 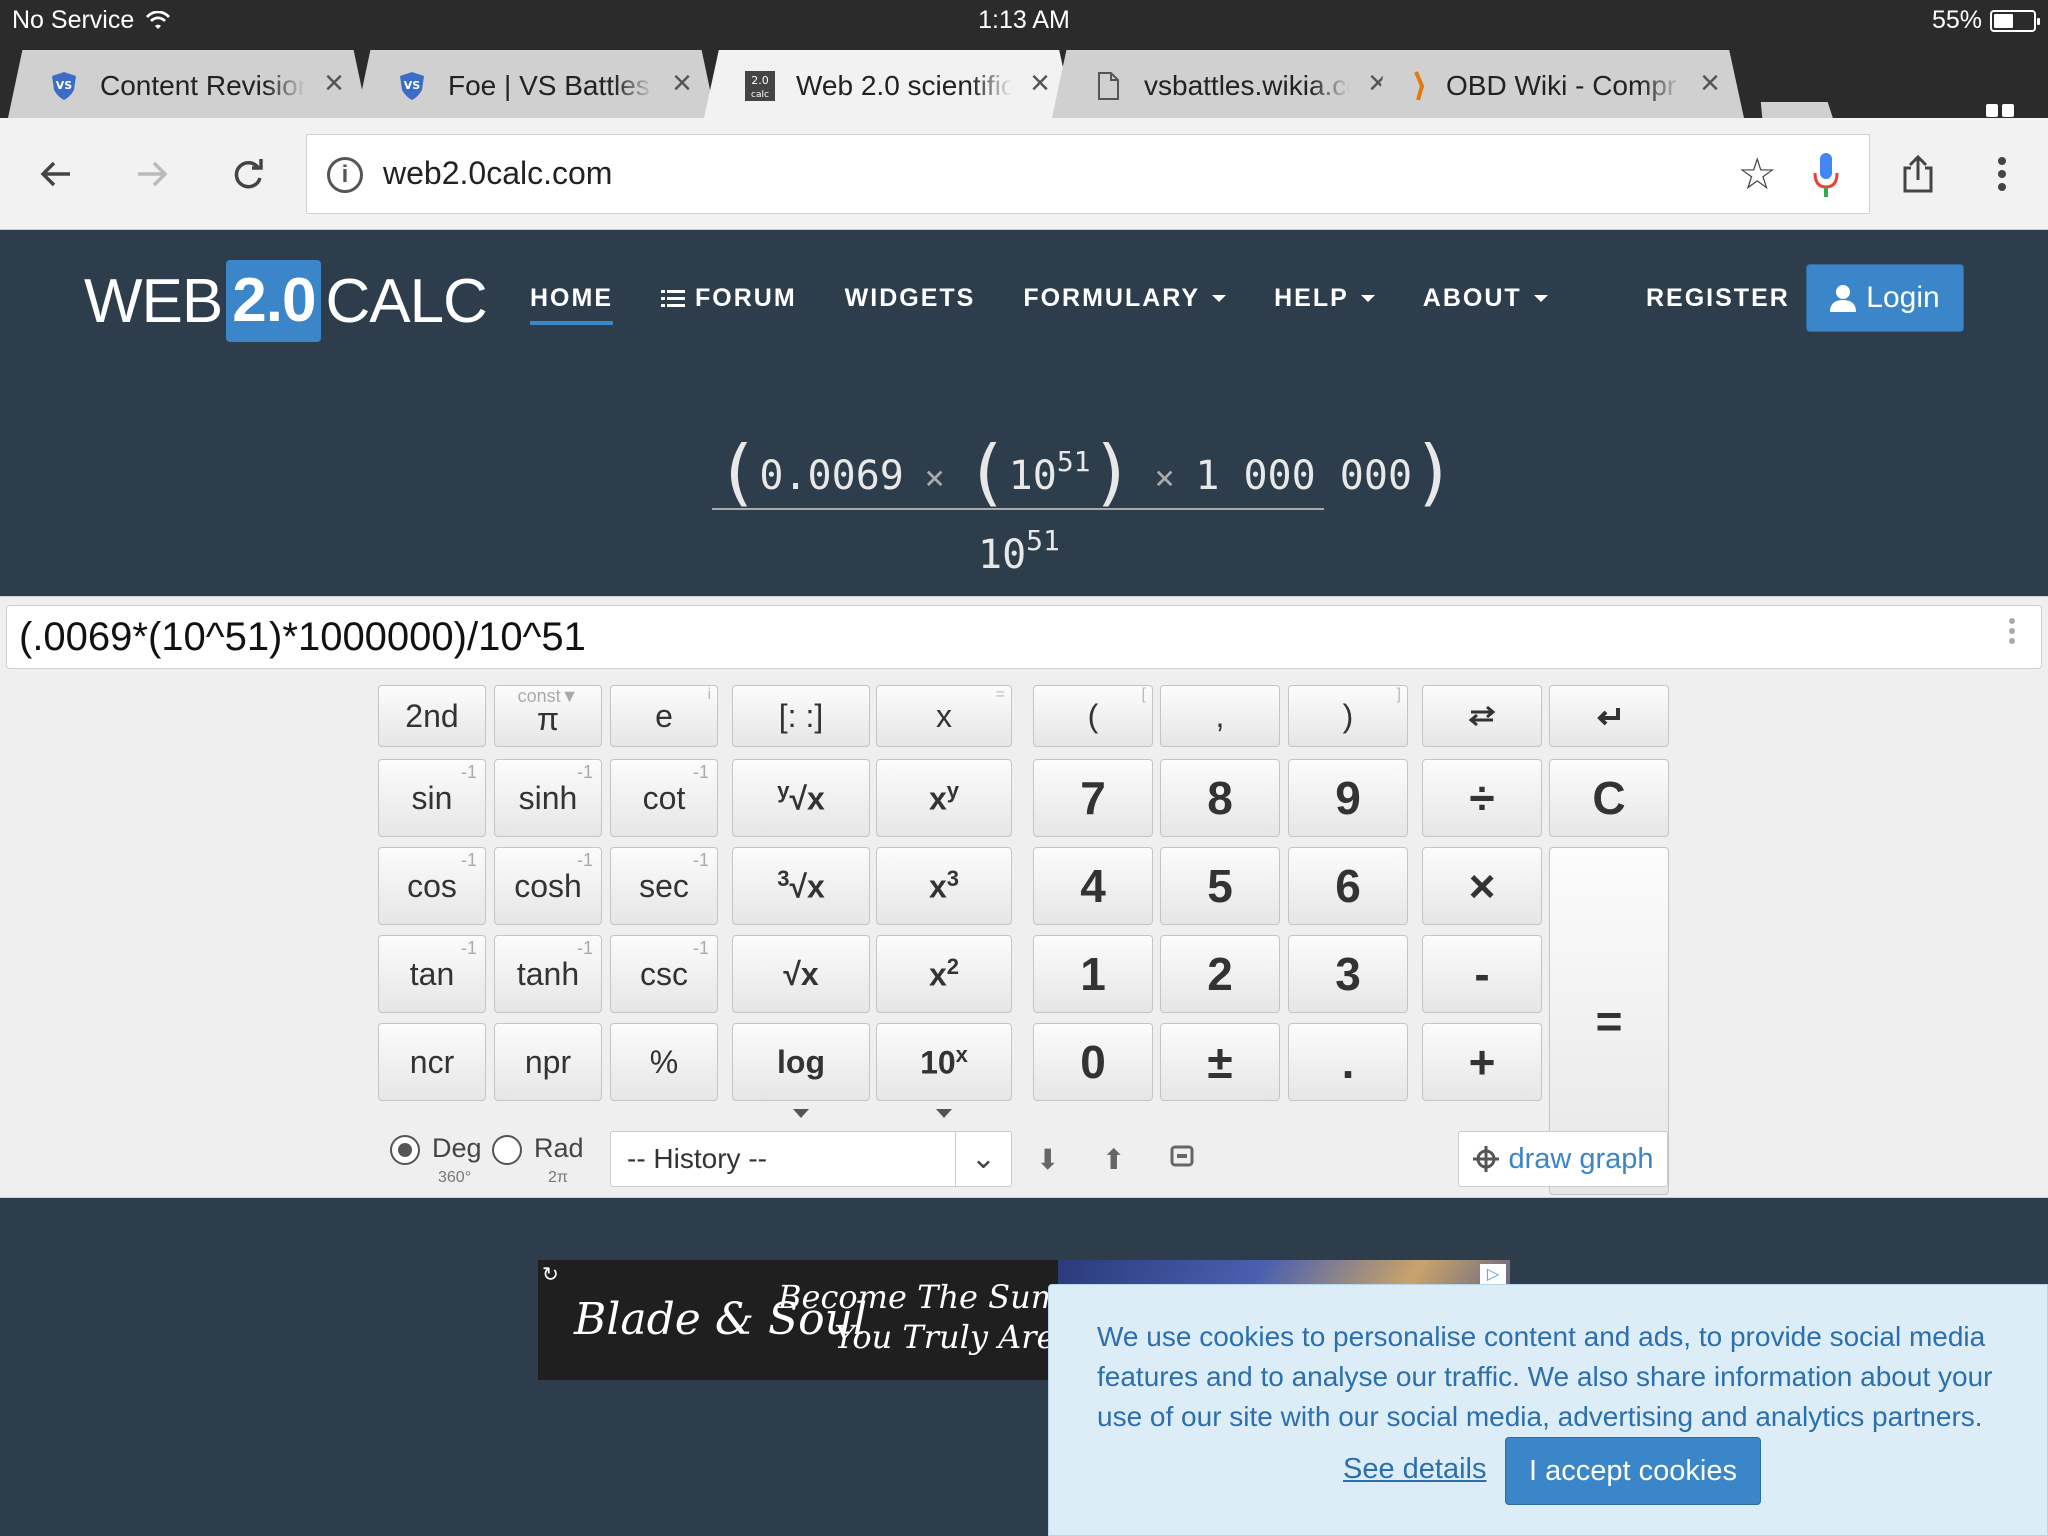 I want to click on adchoices-icon: ▷, so click(x=1493, y=1275).